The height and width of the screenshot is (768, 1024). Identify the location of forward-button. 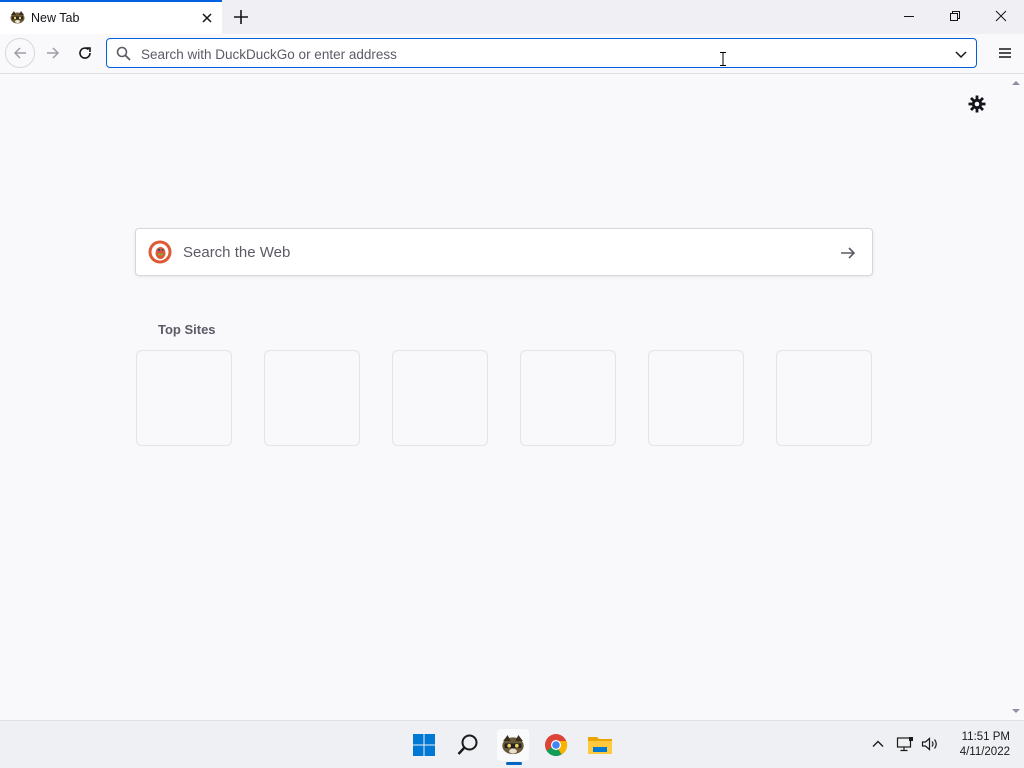
(53, 53).